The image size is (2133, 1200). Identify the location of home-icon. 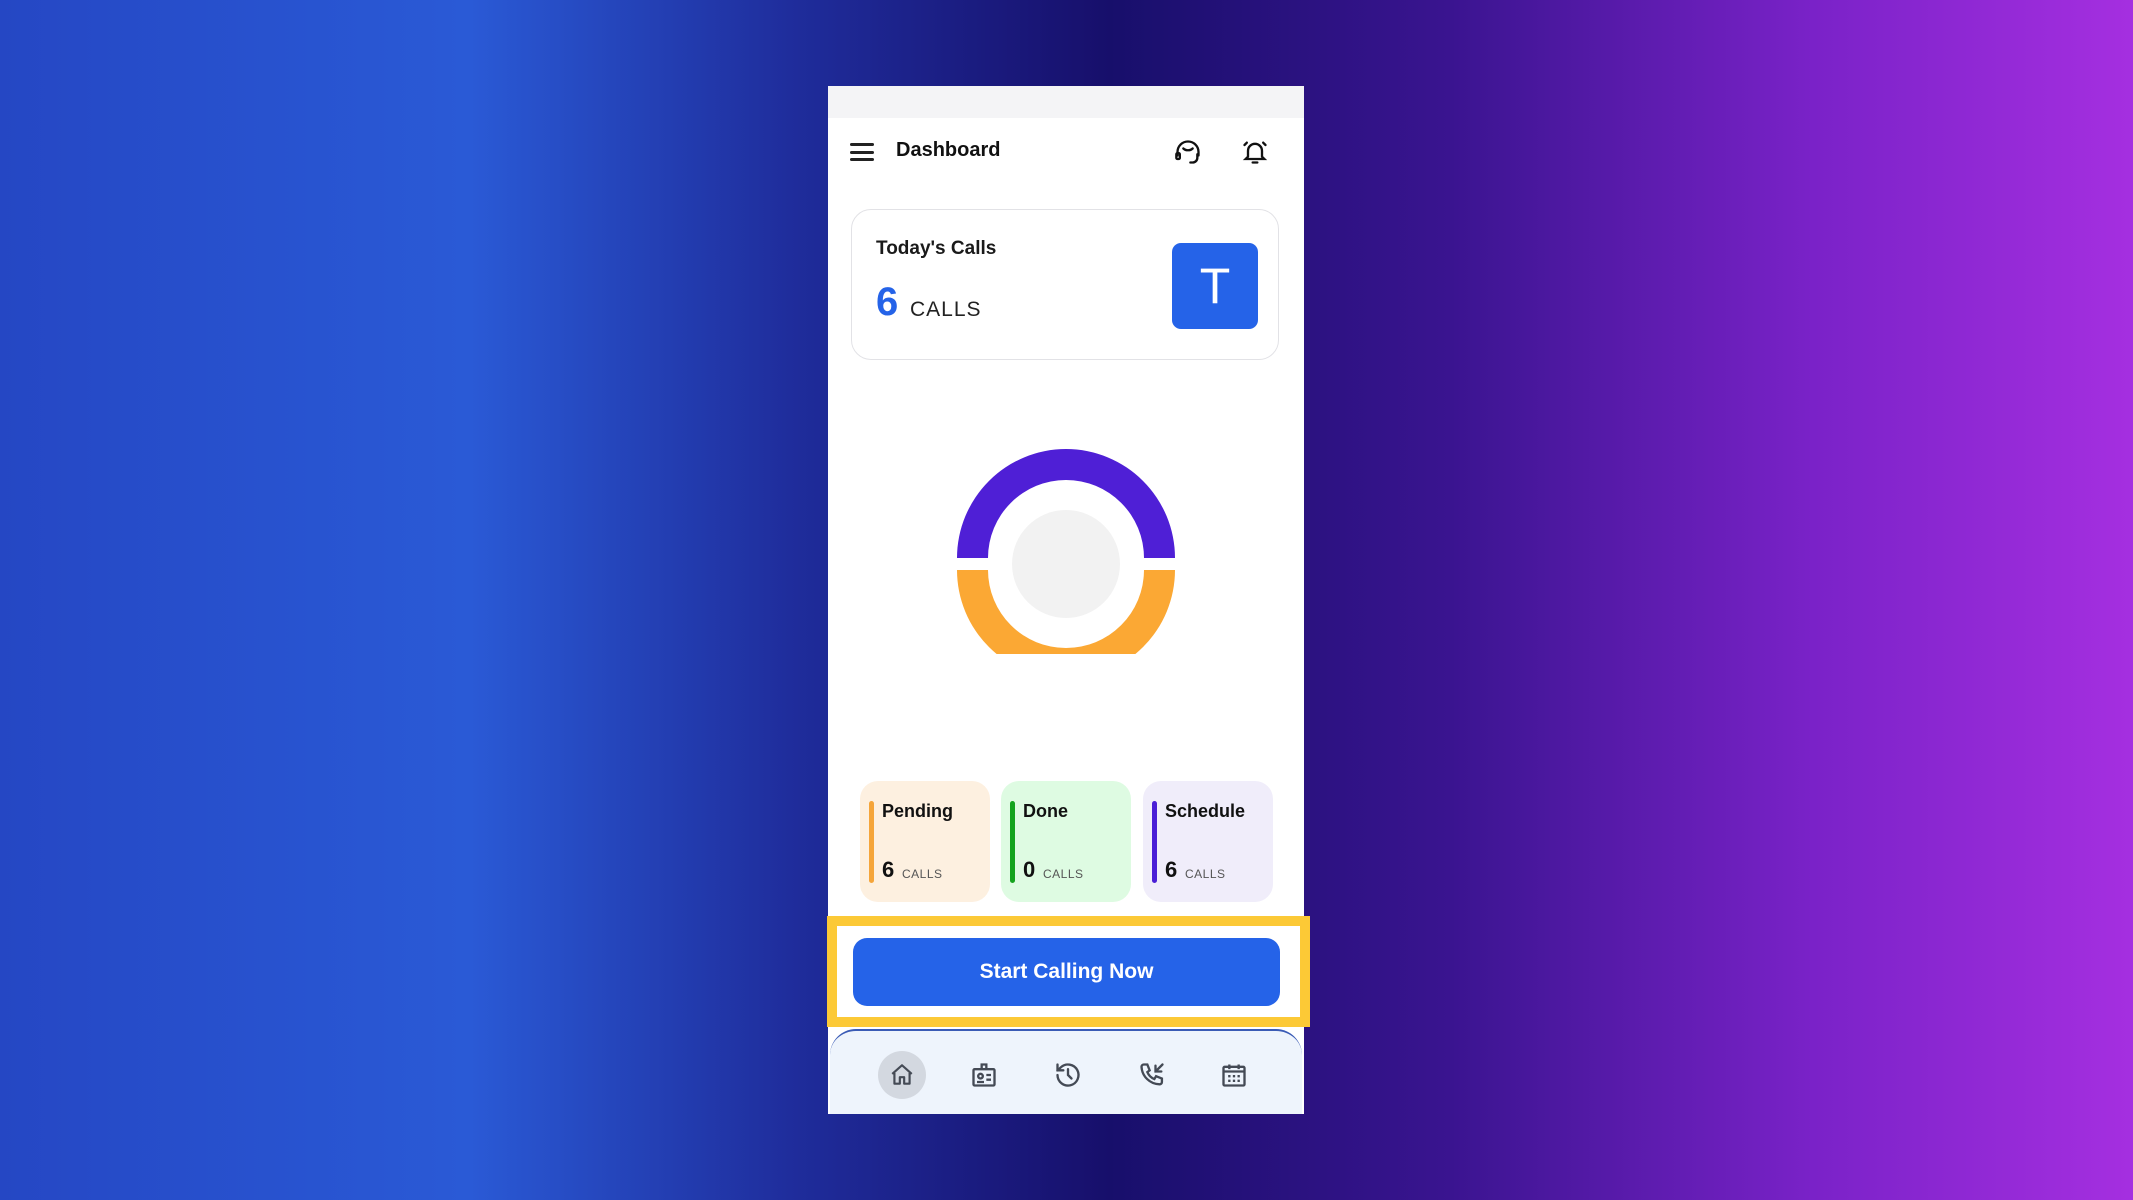
(902, 1074).